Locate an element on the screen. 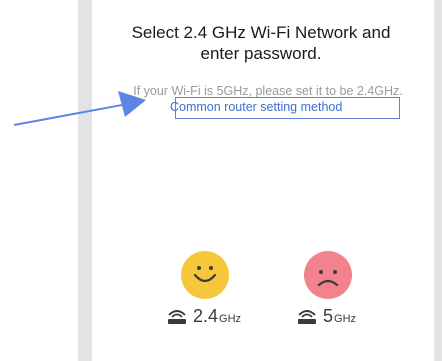  band-2-4ghz-value: 2.4 is located at coordinates (206, 316).